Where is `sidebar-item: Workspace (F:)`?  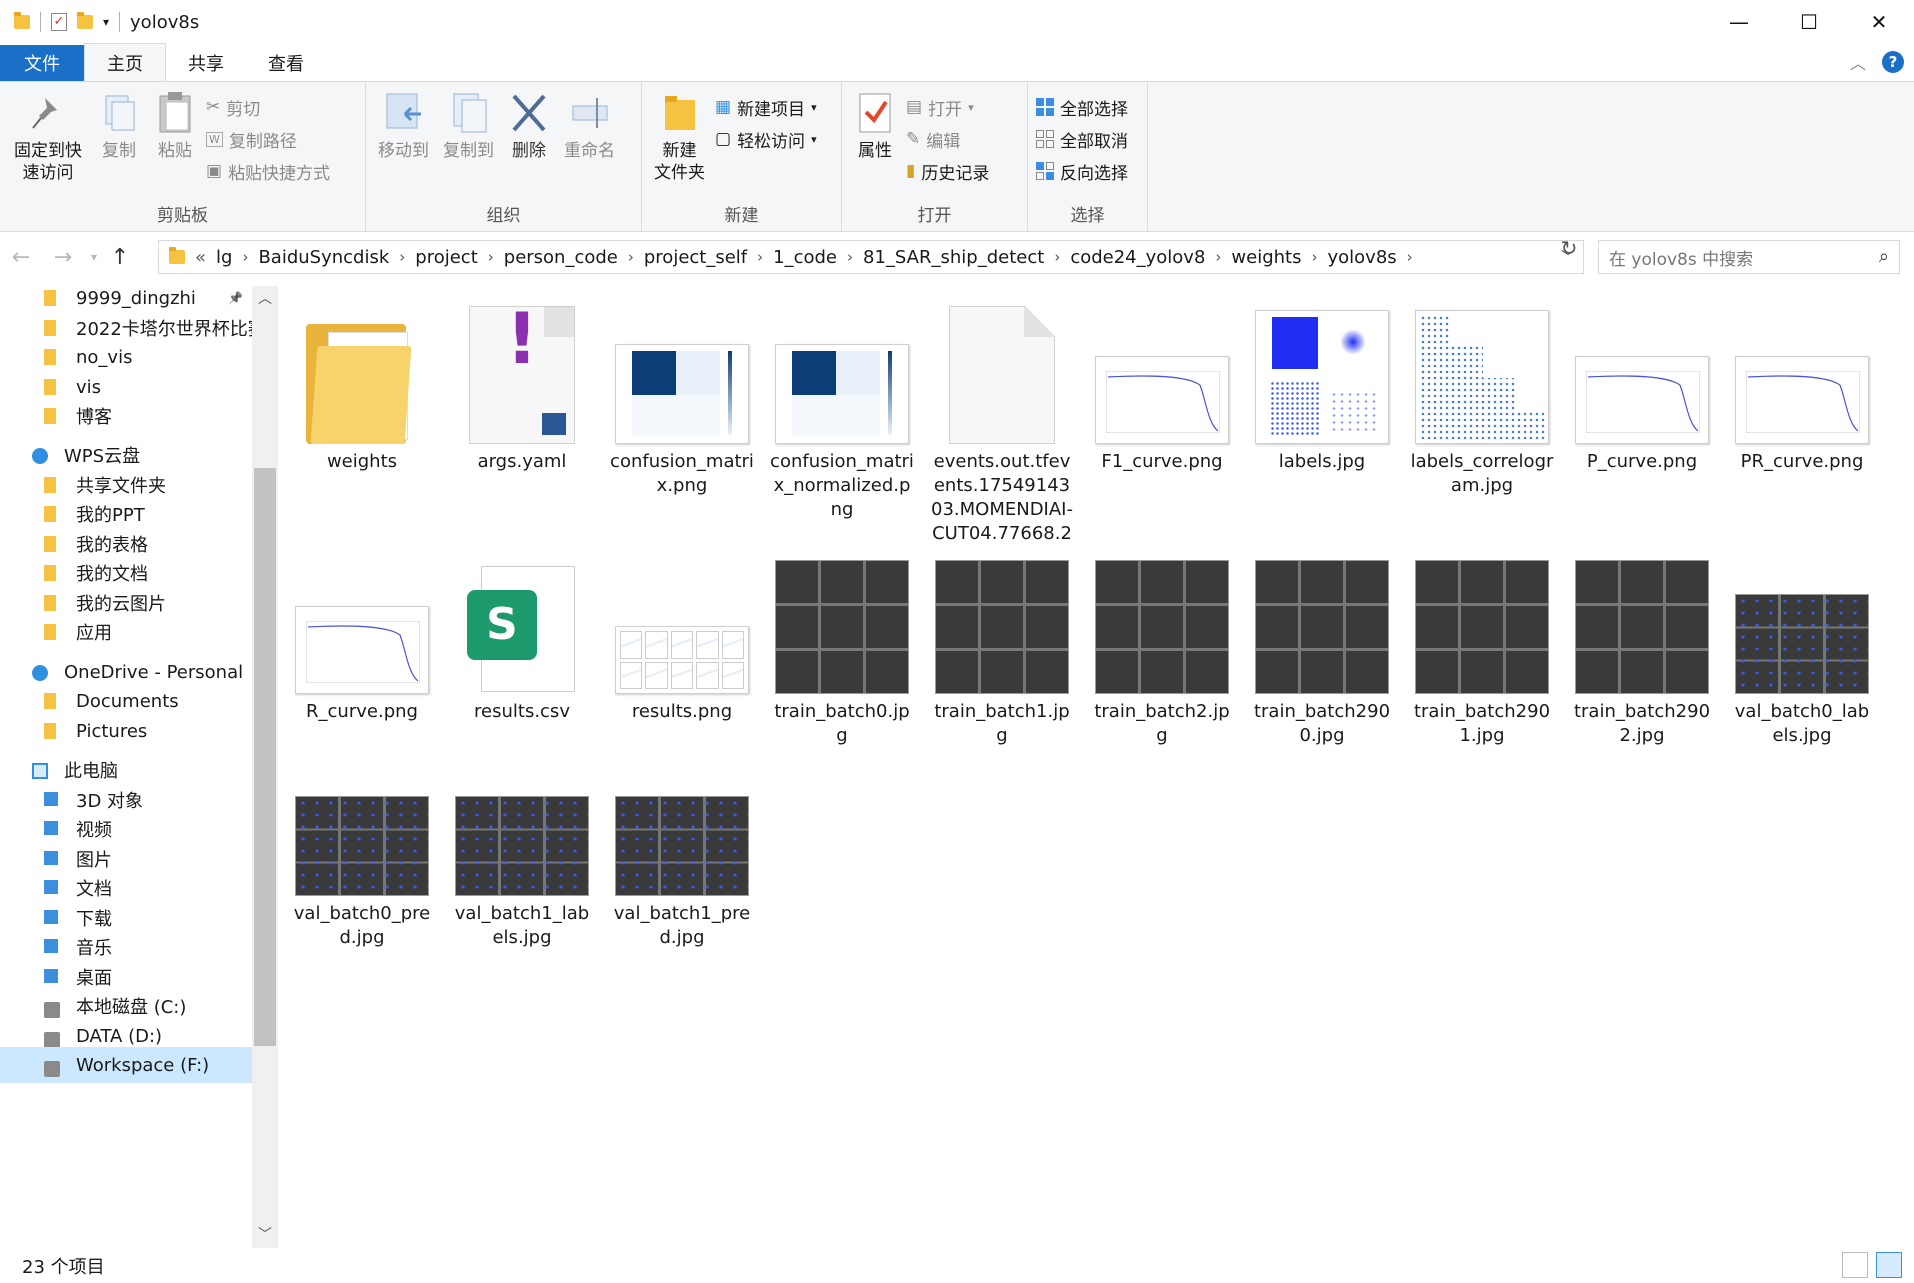 sidebar-item: Workspace (F:) is located at coordinates (126, 1065).